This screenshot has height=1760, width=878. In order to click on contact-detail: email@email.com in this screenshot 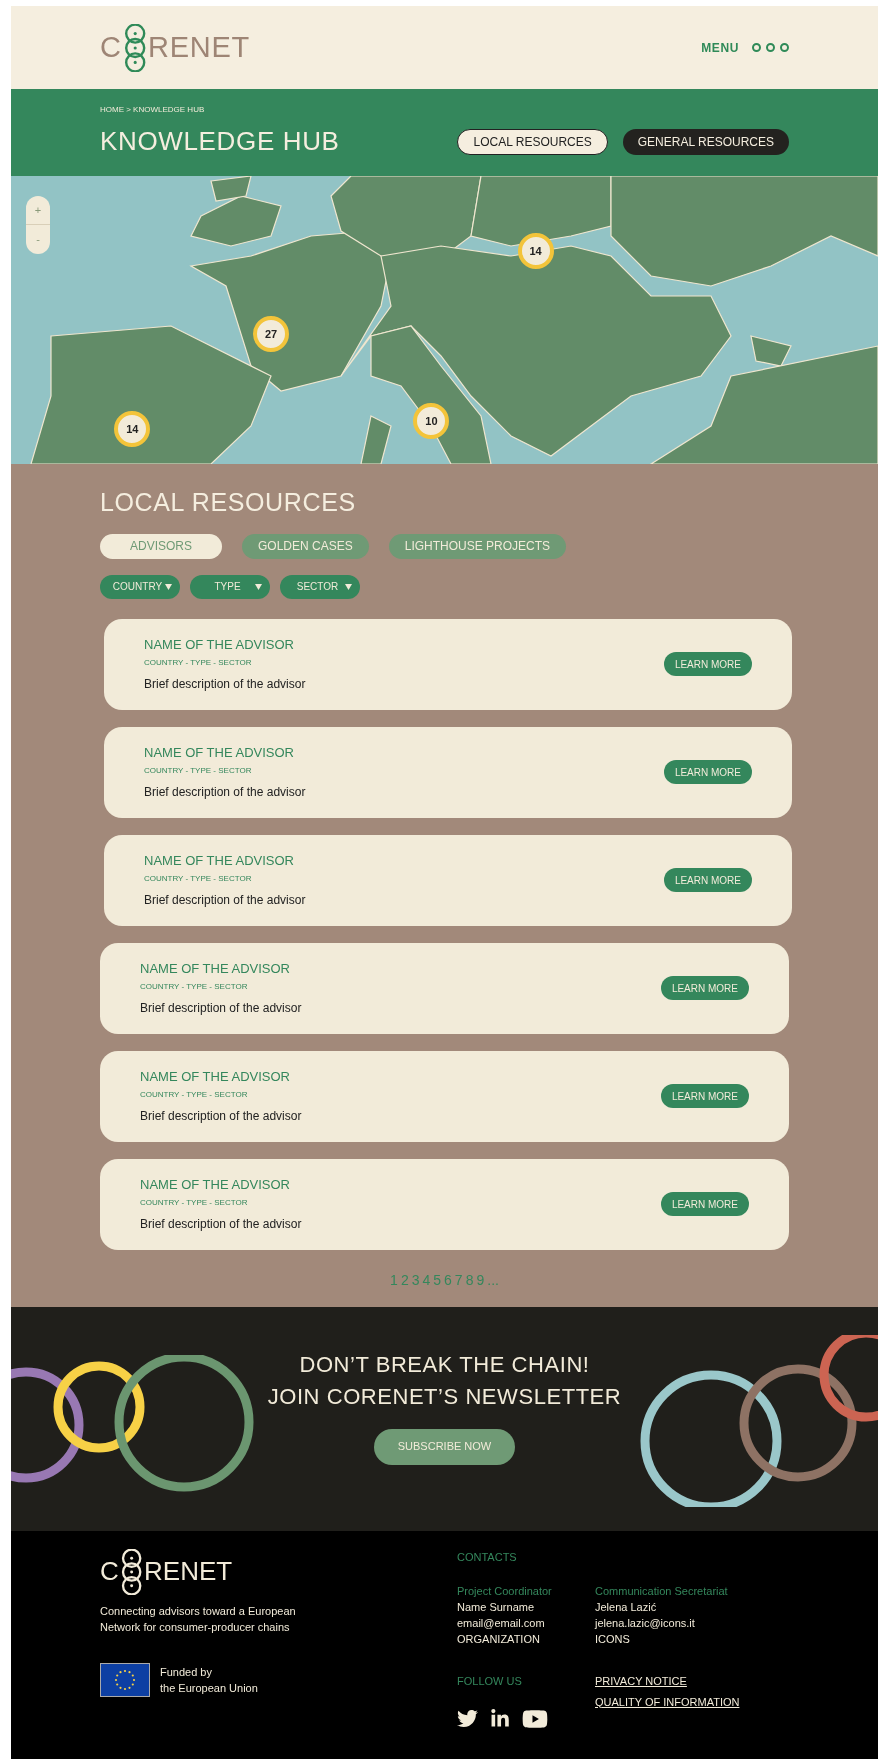, I will do `click(501, 1623)`.